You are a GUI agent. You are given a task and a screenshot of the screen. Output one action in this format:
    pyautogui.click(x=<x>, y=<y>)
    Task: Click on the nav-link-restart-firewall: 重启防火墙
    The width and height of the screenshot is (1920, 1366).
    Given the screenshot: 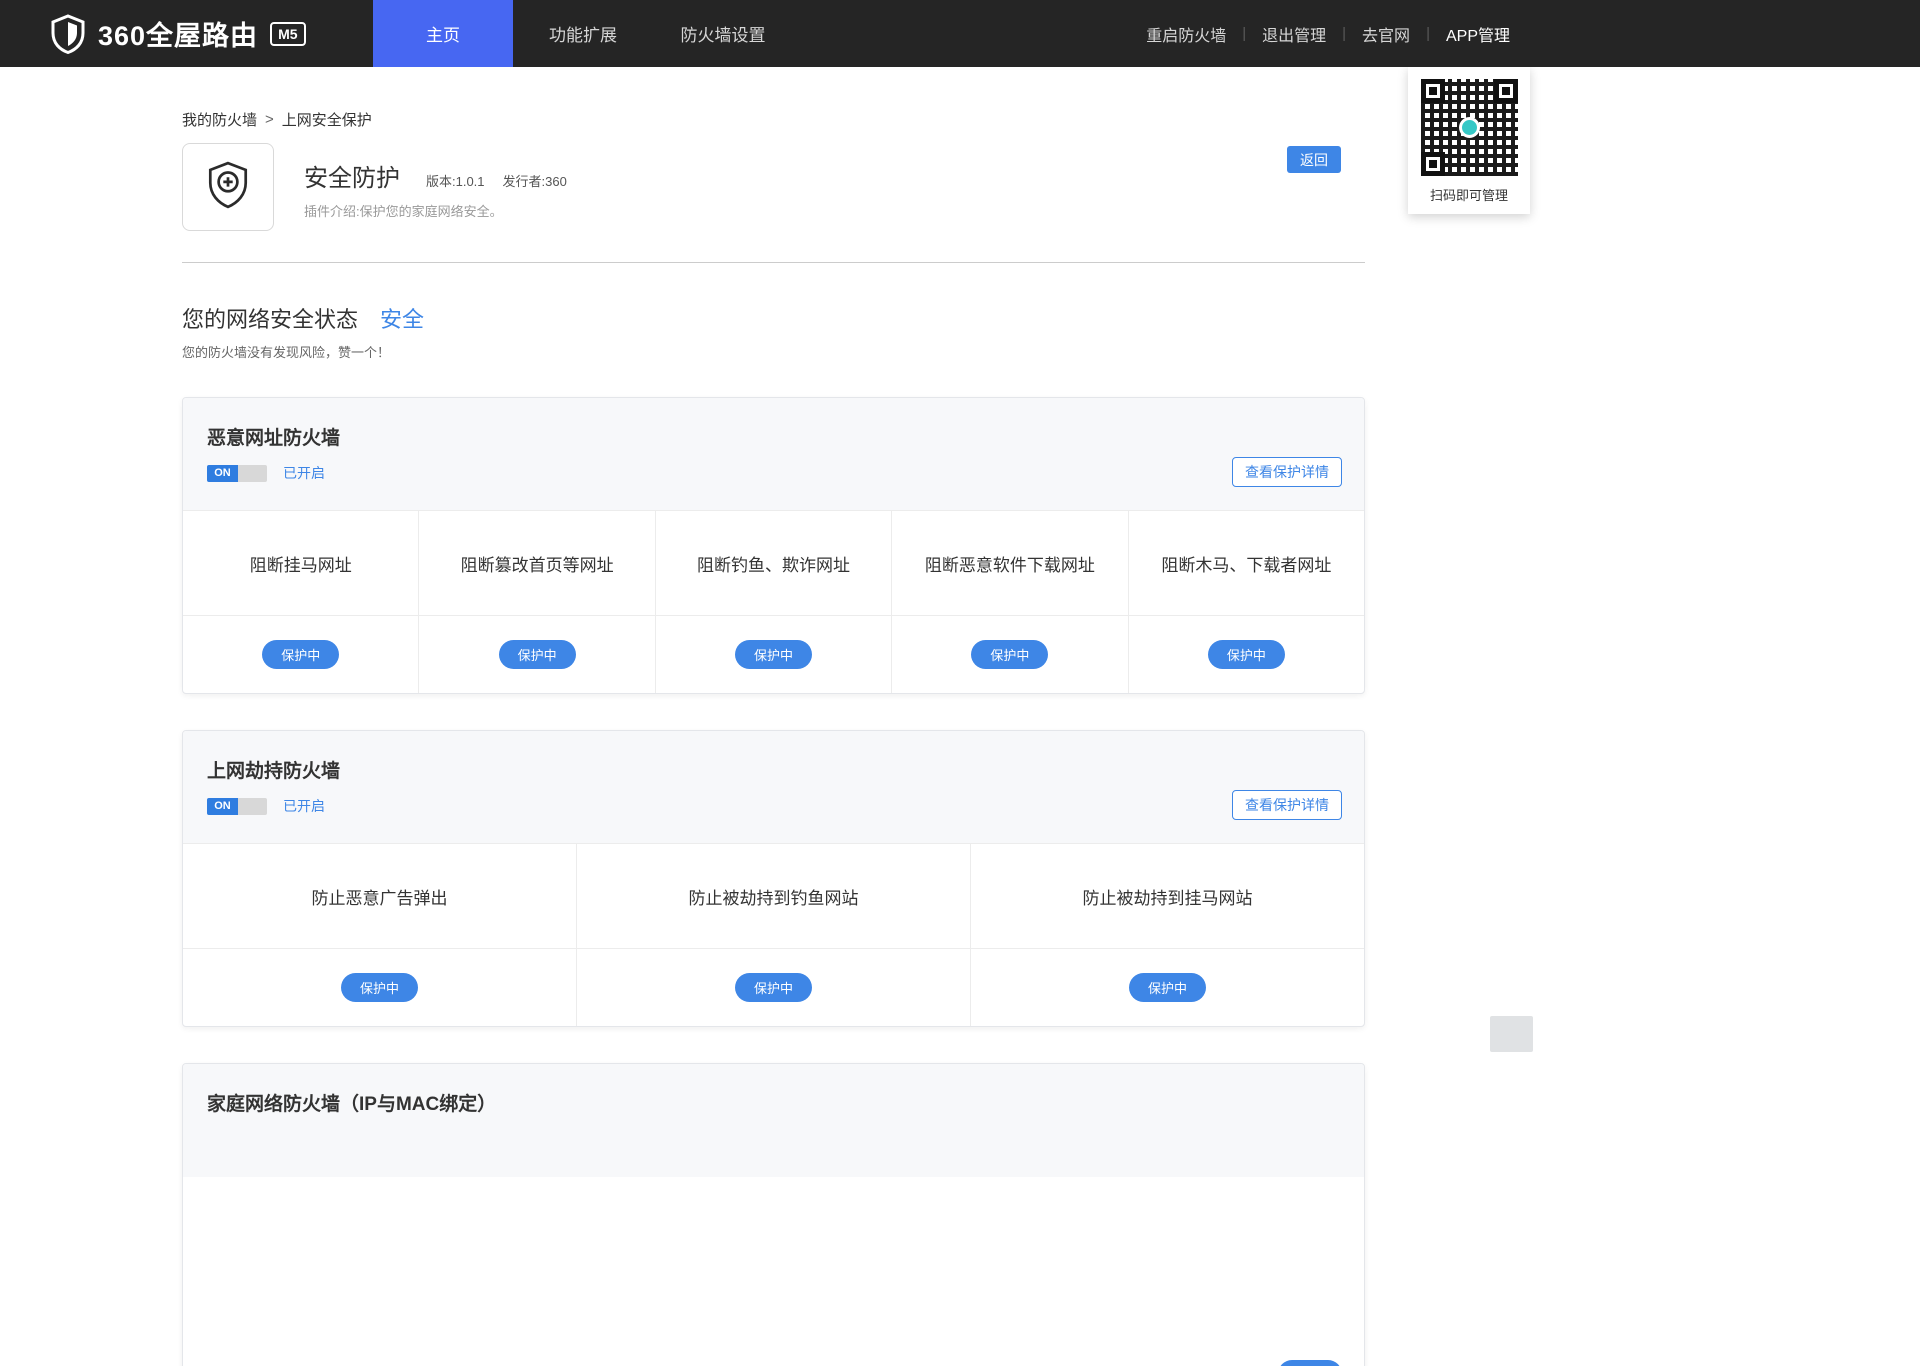 What is the action you would take?
    pyautogui.click(x=1186, y=34)
    